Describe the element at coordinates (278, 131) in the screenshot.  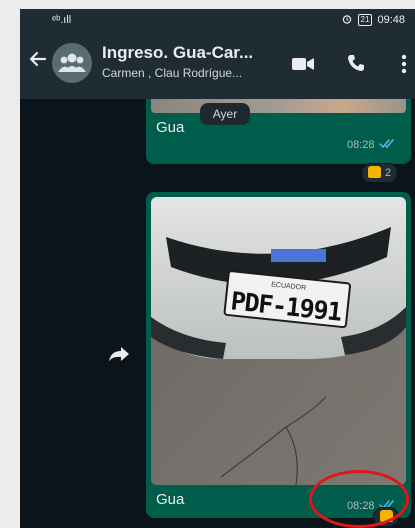
I see `message-bubble-image: Gua 08:28` at that location.